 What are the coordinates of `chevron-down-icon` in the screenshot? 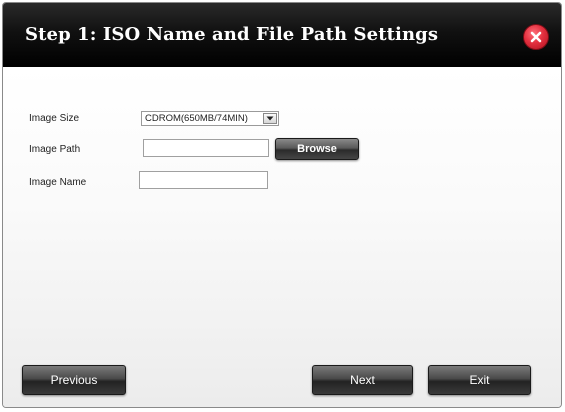 It's located at (270, 118).